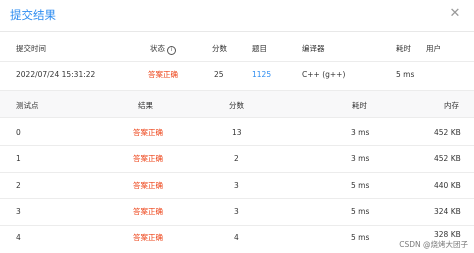  What do you see at coordinates (33, 15) in the screenshot?
I see `dialog-title: 提交结果` at bounding box center [33, 15].